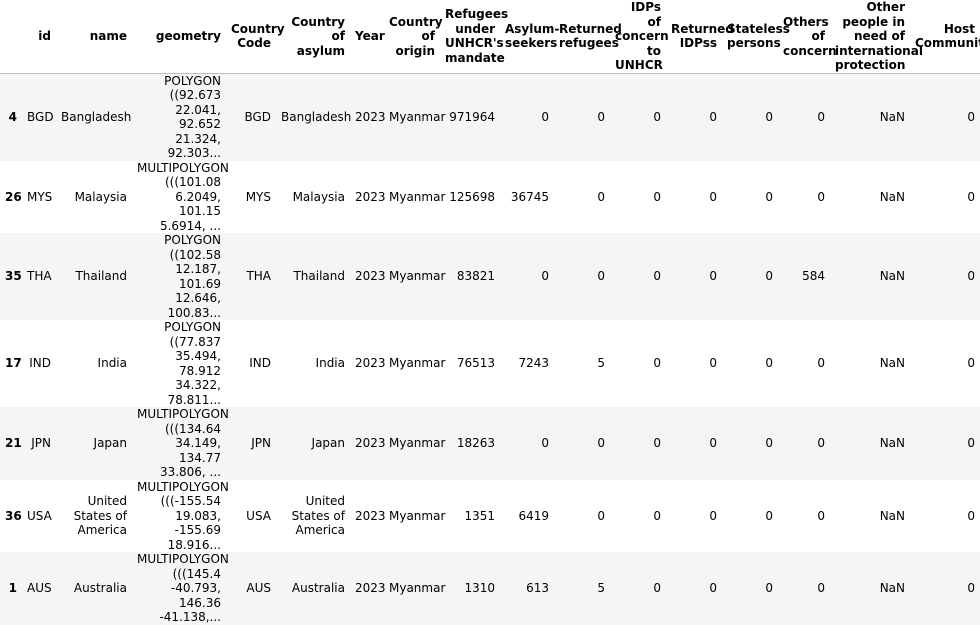 The height and width of the screenshot is (625, 980). What do you see at coordinates (700, 37) in the screenshot?
I see `column-header: Returned IDPss` at bounding box center [700, 37].